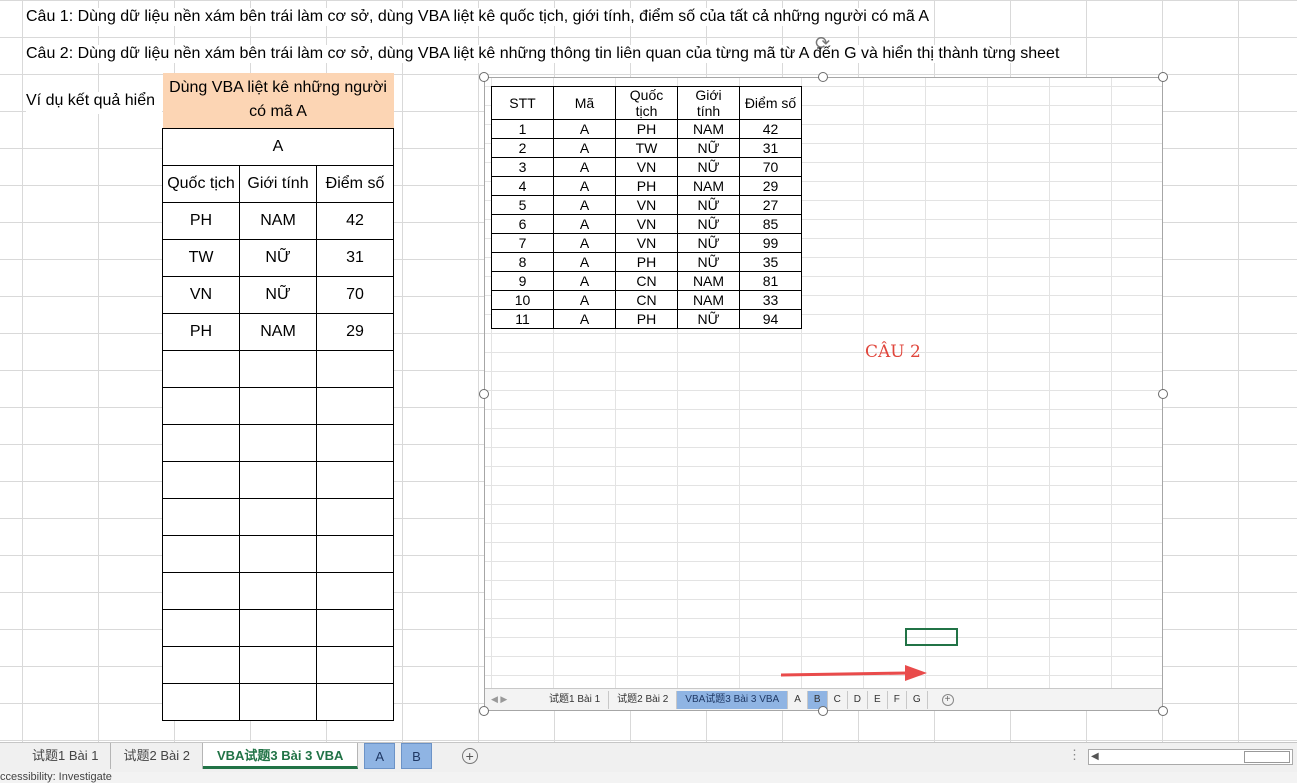 This screenshot has width=1297, height=783. What do you see at coordinates (522, 205) in the screenshot?
I see `embedded-cell: 5` at bounding box center [522, 205].